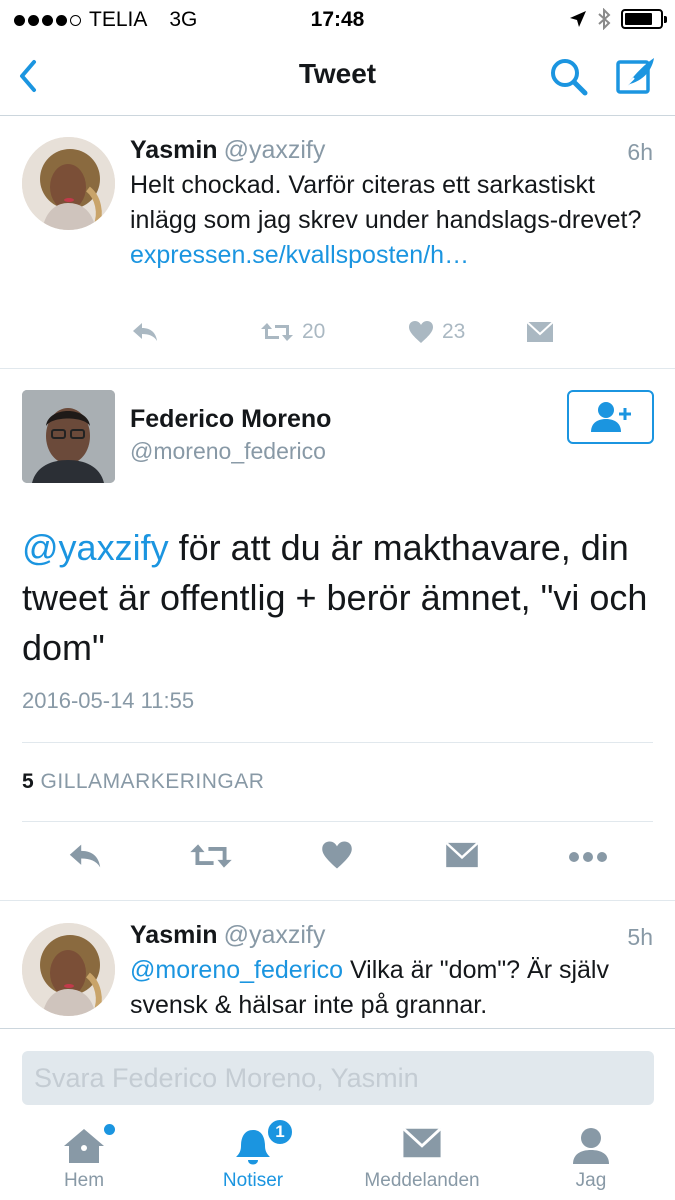 The height and width of the screenshot is (1200, 675). What do you see at coordinates (334, 332) in the screenshot?
I see `retweet-button: 20` at bounding box center [334, 332].